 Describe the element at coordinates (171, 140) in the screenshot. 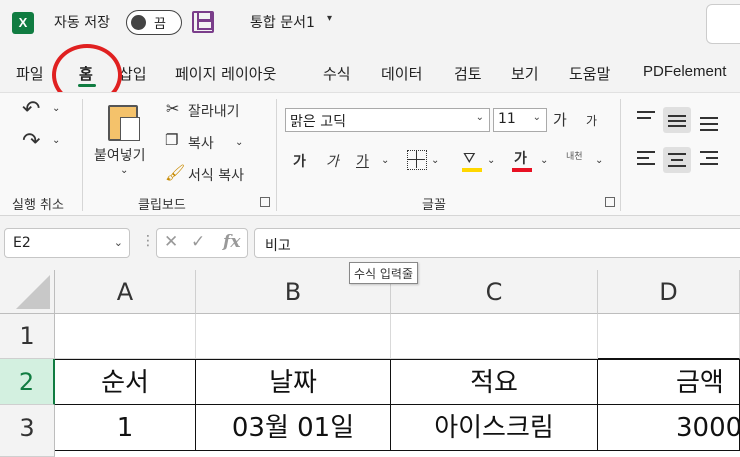

I see `copy-icon: ❐` at that location.